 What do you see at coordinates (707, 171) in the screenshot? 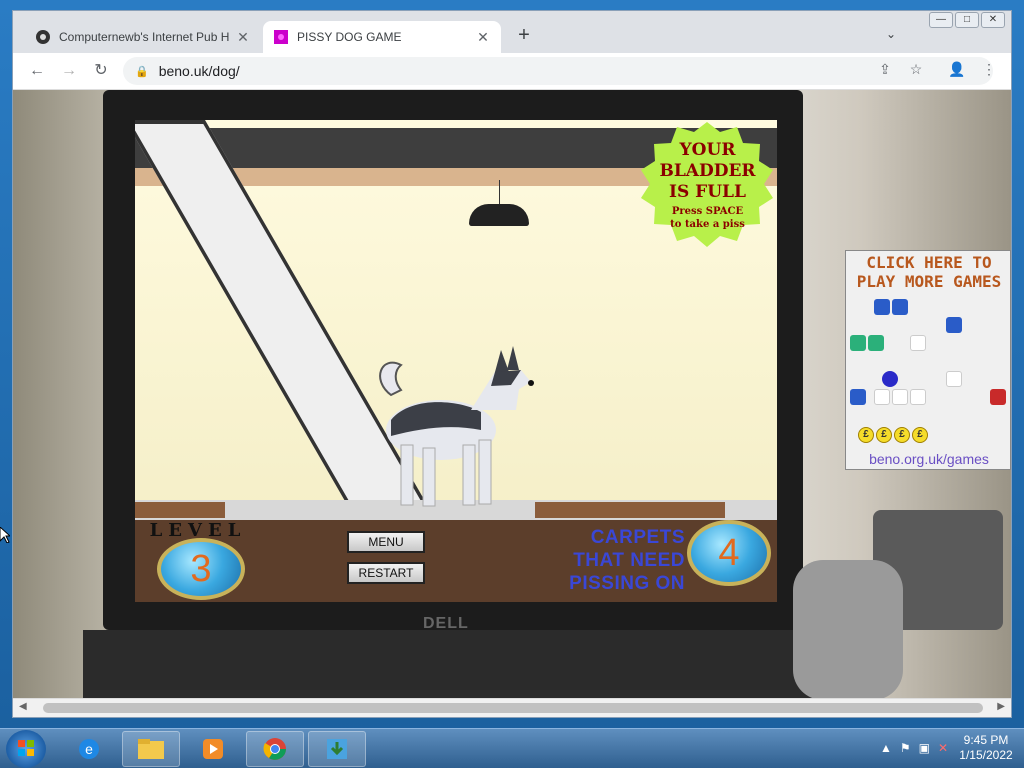
I see `badge-line-2: BLADDER` at bounding box center [707, 171].